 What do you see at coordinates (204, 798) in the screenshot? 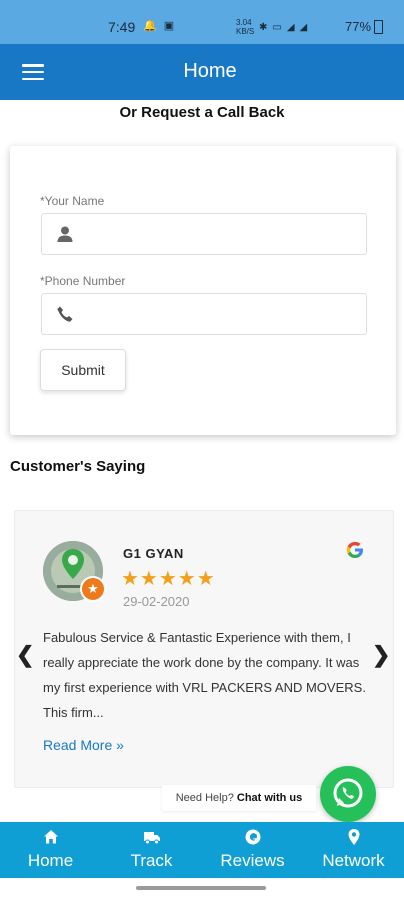
I see `help-prefix: Need Help?` at bounding box center [204, 798].